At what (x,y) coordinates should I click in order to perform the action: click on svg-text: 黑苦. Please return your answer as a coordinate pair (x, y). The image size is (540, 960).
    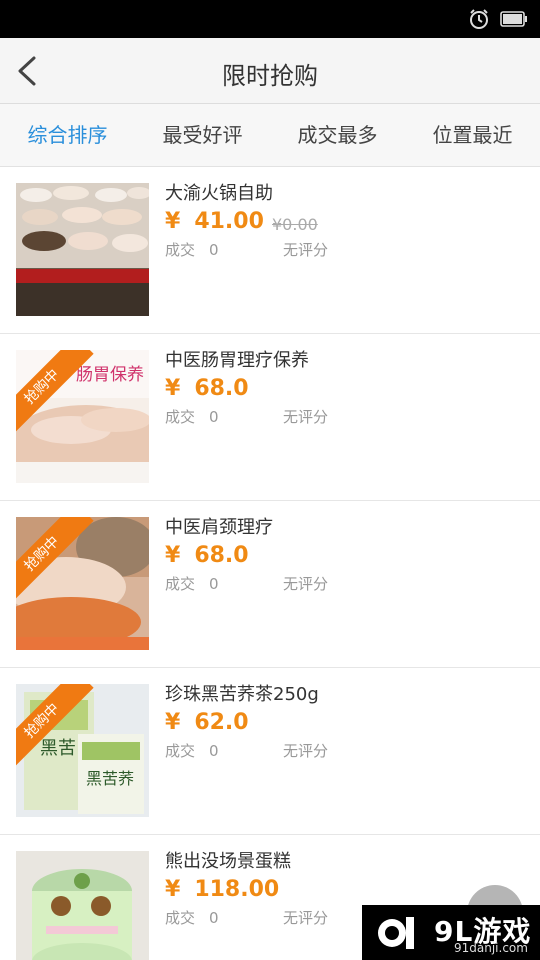
    Looking at the image, I should click on (58, 748).